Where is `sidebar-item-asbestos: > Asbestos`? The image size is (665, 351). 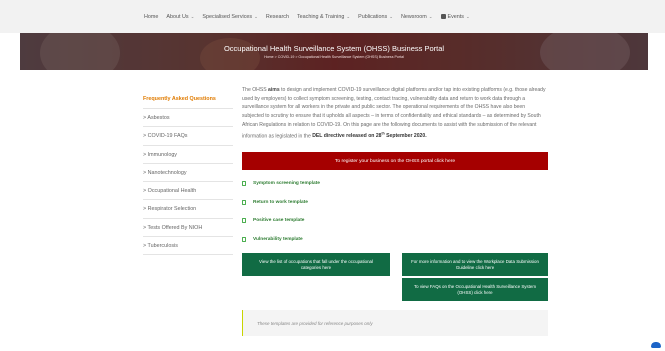
sidebar-item-asbestos: > Asbestos is located at coordinates (188, 118).